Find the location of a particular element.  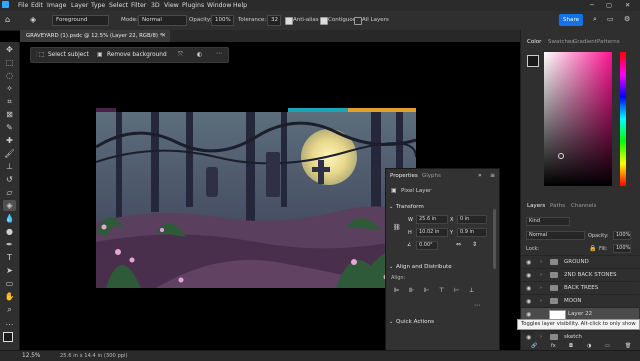

healing-tool-icon: ✚ is located at coordinates (9, 140).